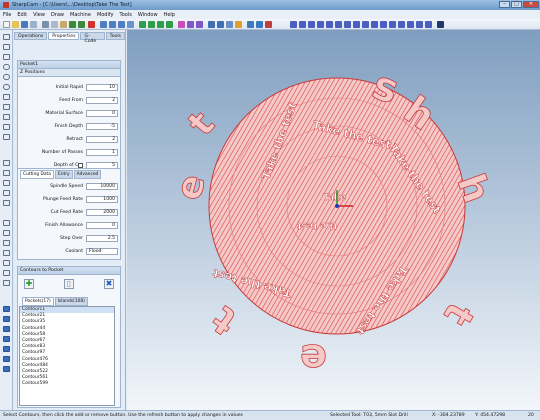 This screenshot has height=420, width=540. What do you see at coordinates (160, 24) in the screenshot?
I see `view-side-icon` at bounding box center [160, 24].